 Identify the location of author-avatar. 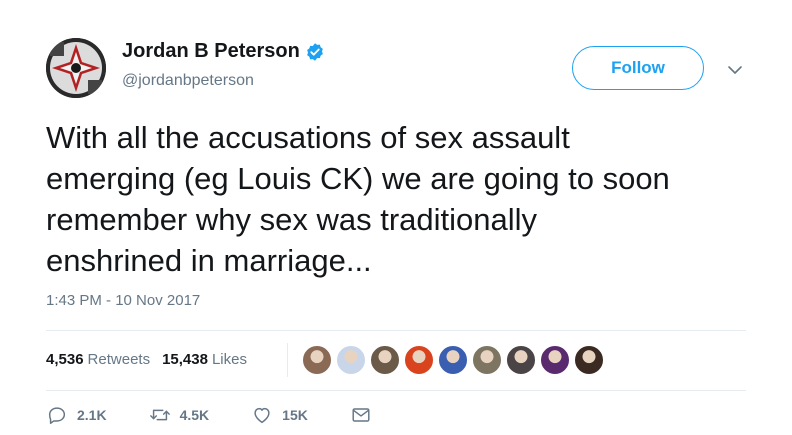
(76, 68).